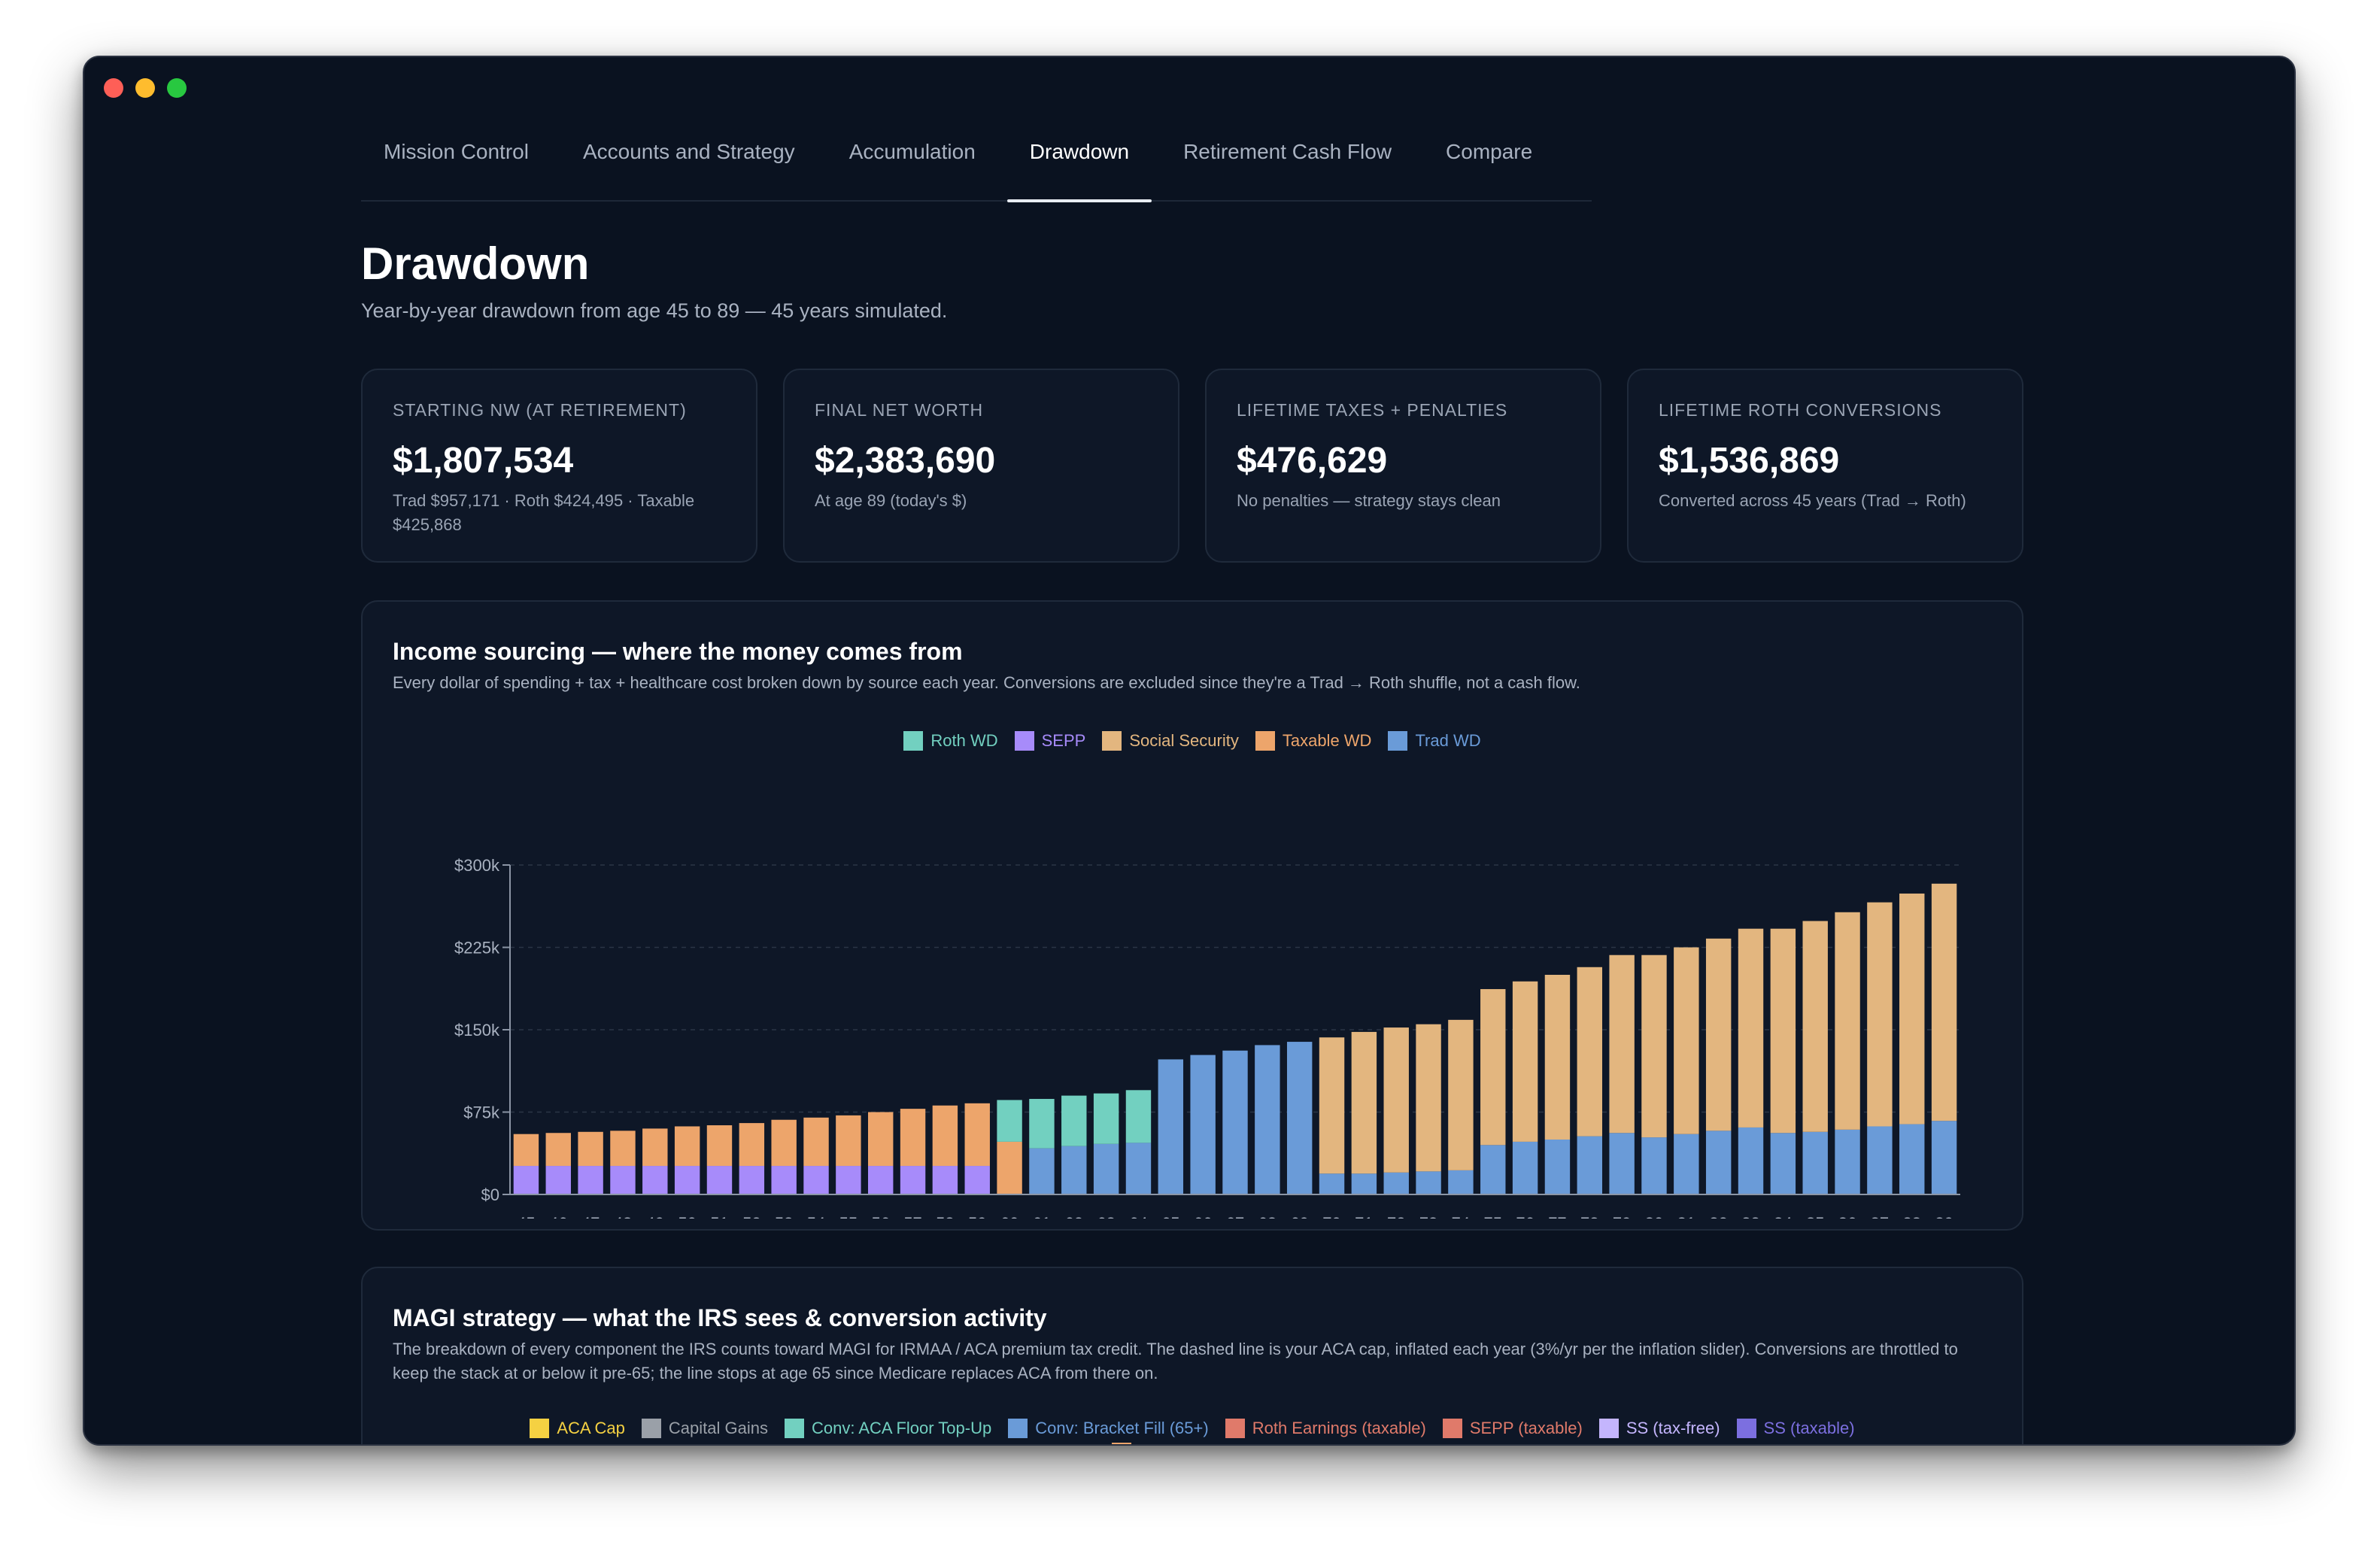  I want to click on x-tick-label: 51, so click(719, 1216).